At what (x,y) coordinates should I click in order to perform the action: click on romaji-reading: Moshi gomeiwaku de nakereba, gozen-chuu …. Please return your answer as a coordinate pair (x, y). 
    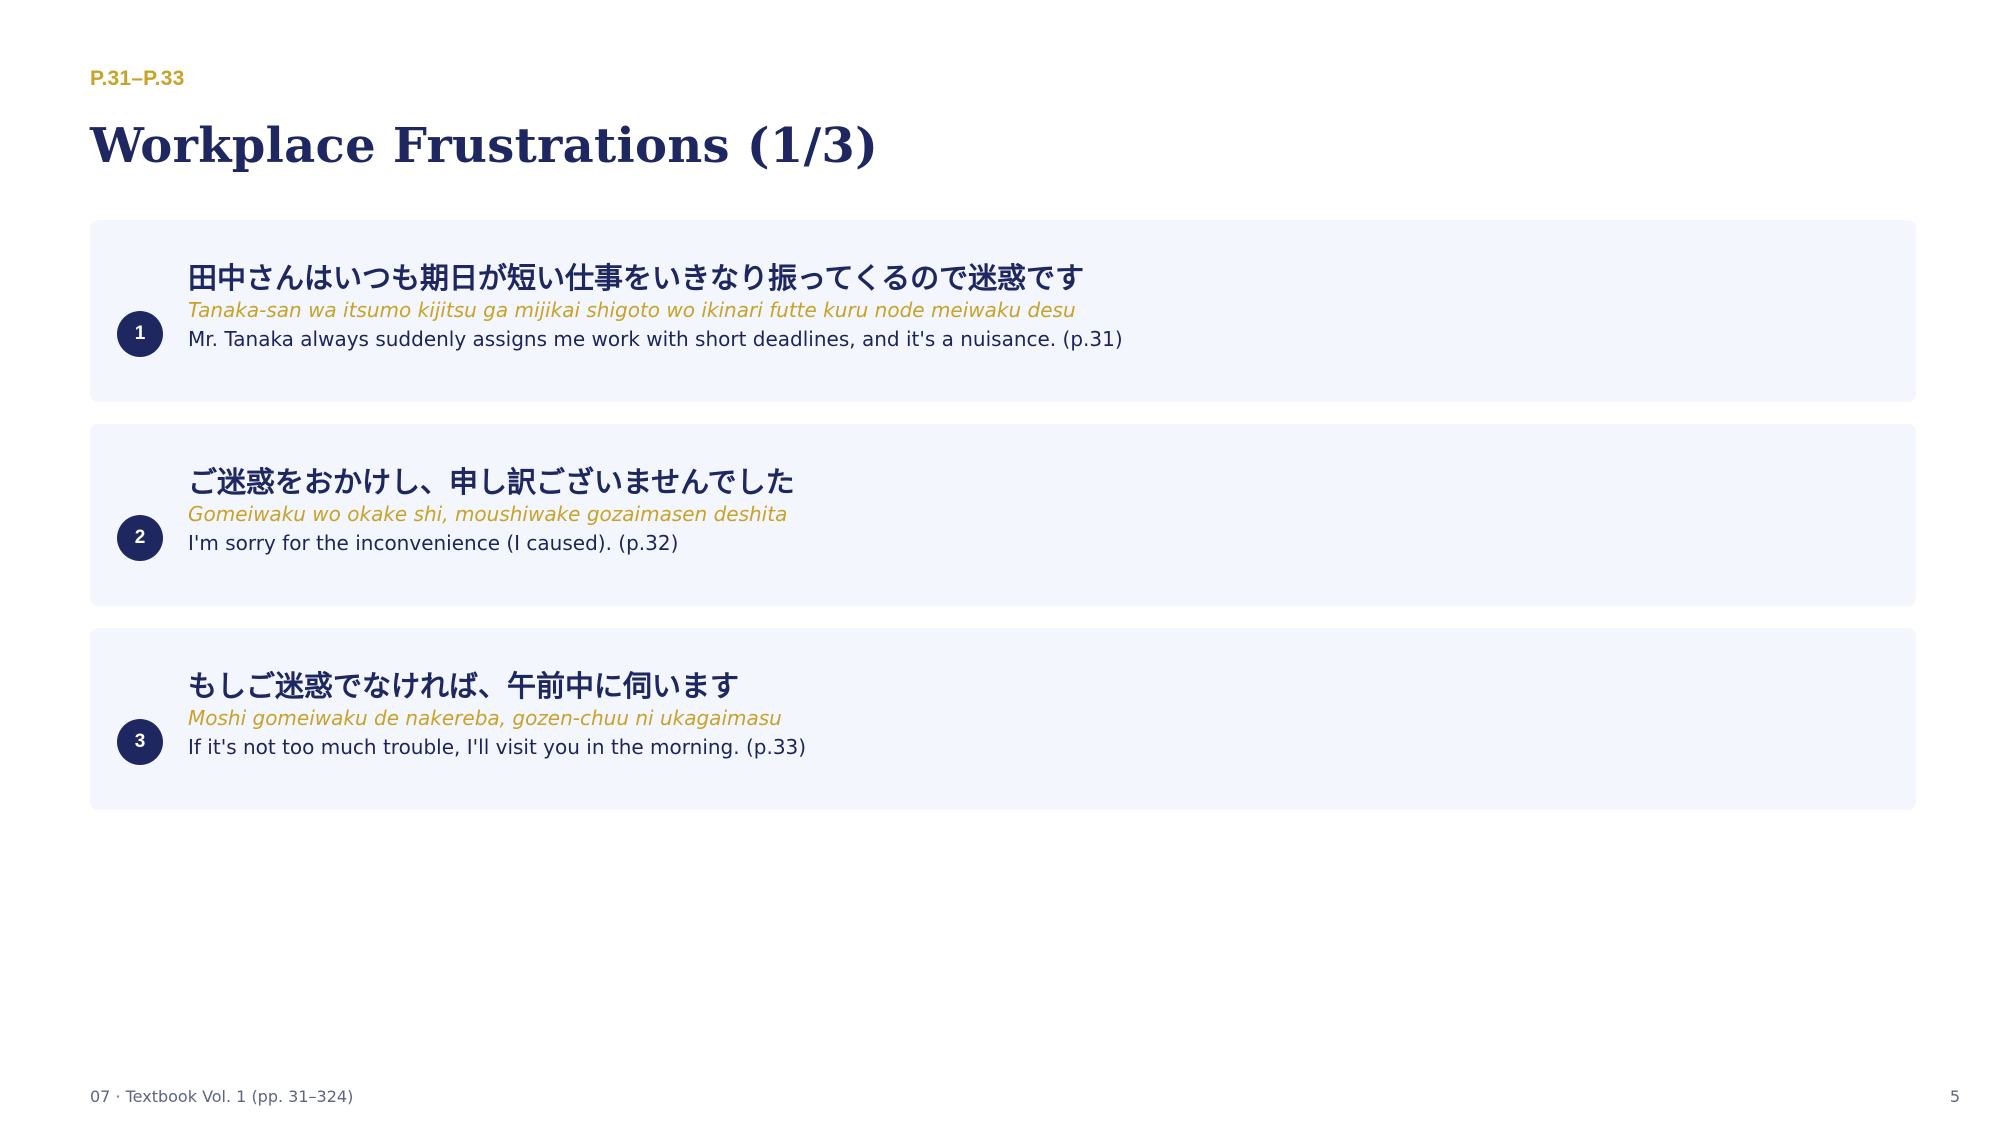
    Looking at the image, I should click on (485, 718).